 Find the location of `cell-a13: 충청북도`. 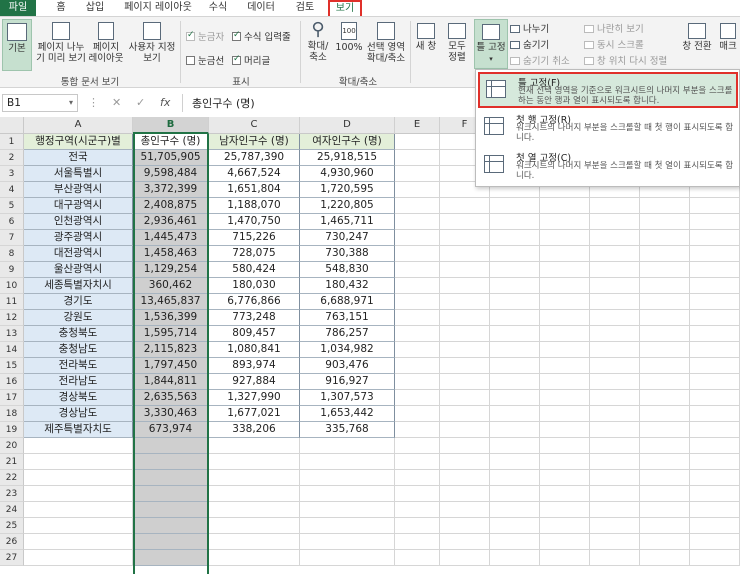

cell-a13: 충청북도 is located at coordinates (78, 334).